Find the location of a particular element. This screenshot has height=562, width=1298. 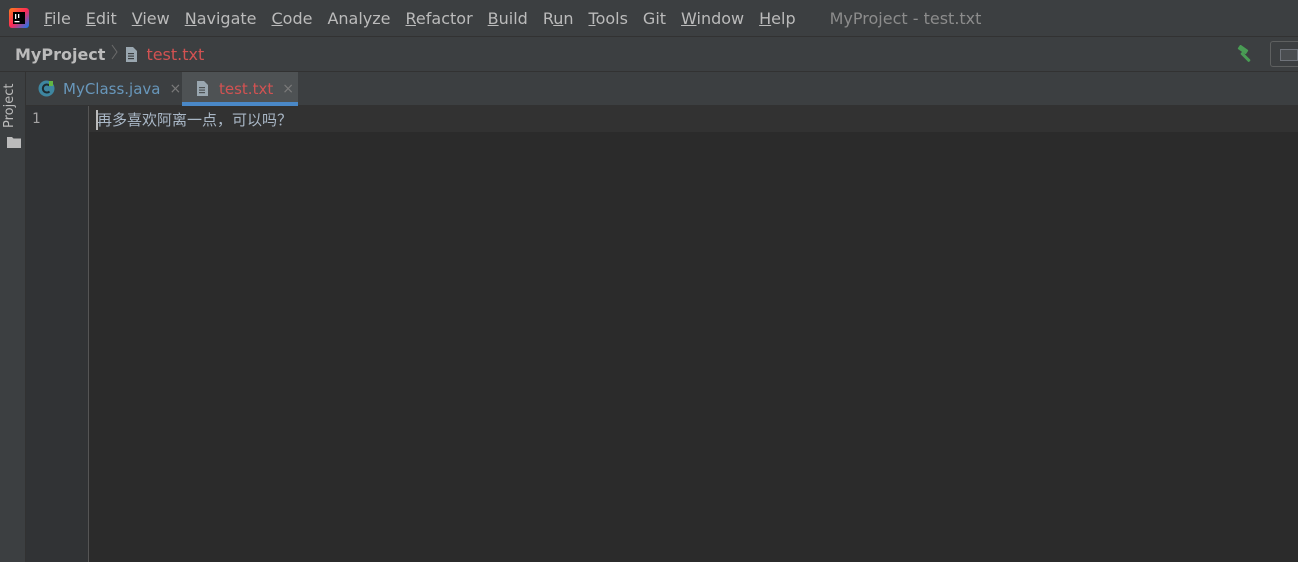

intellij-logo-icon is located at coordinates (19, 18).